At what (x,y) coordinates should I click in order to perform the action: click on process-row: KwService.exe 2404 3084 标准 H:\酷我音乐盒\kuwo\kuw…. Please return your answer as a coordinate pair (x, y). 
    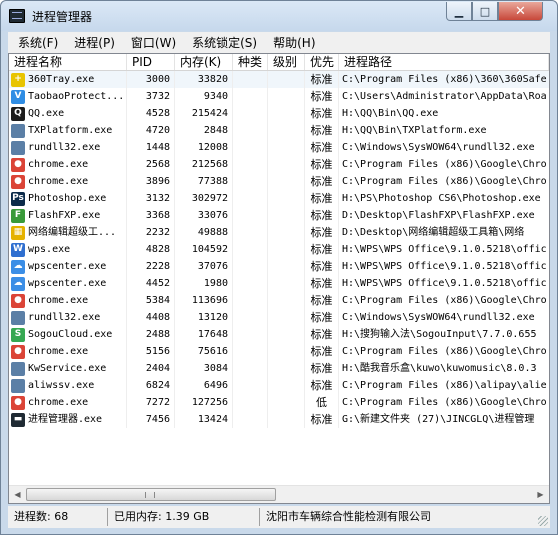
    Looking at the image, I should click on (279, 368).